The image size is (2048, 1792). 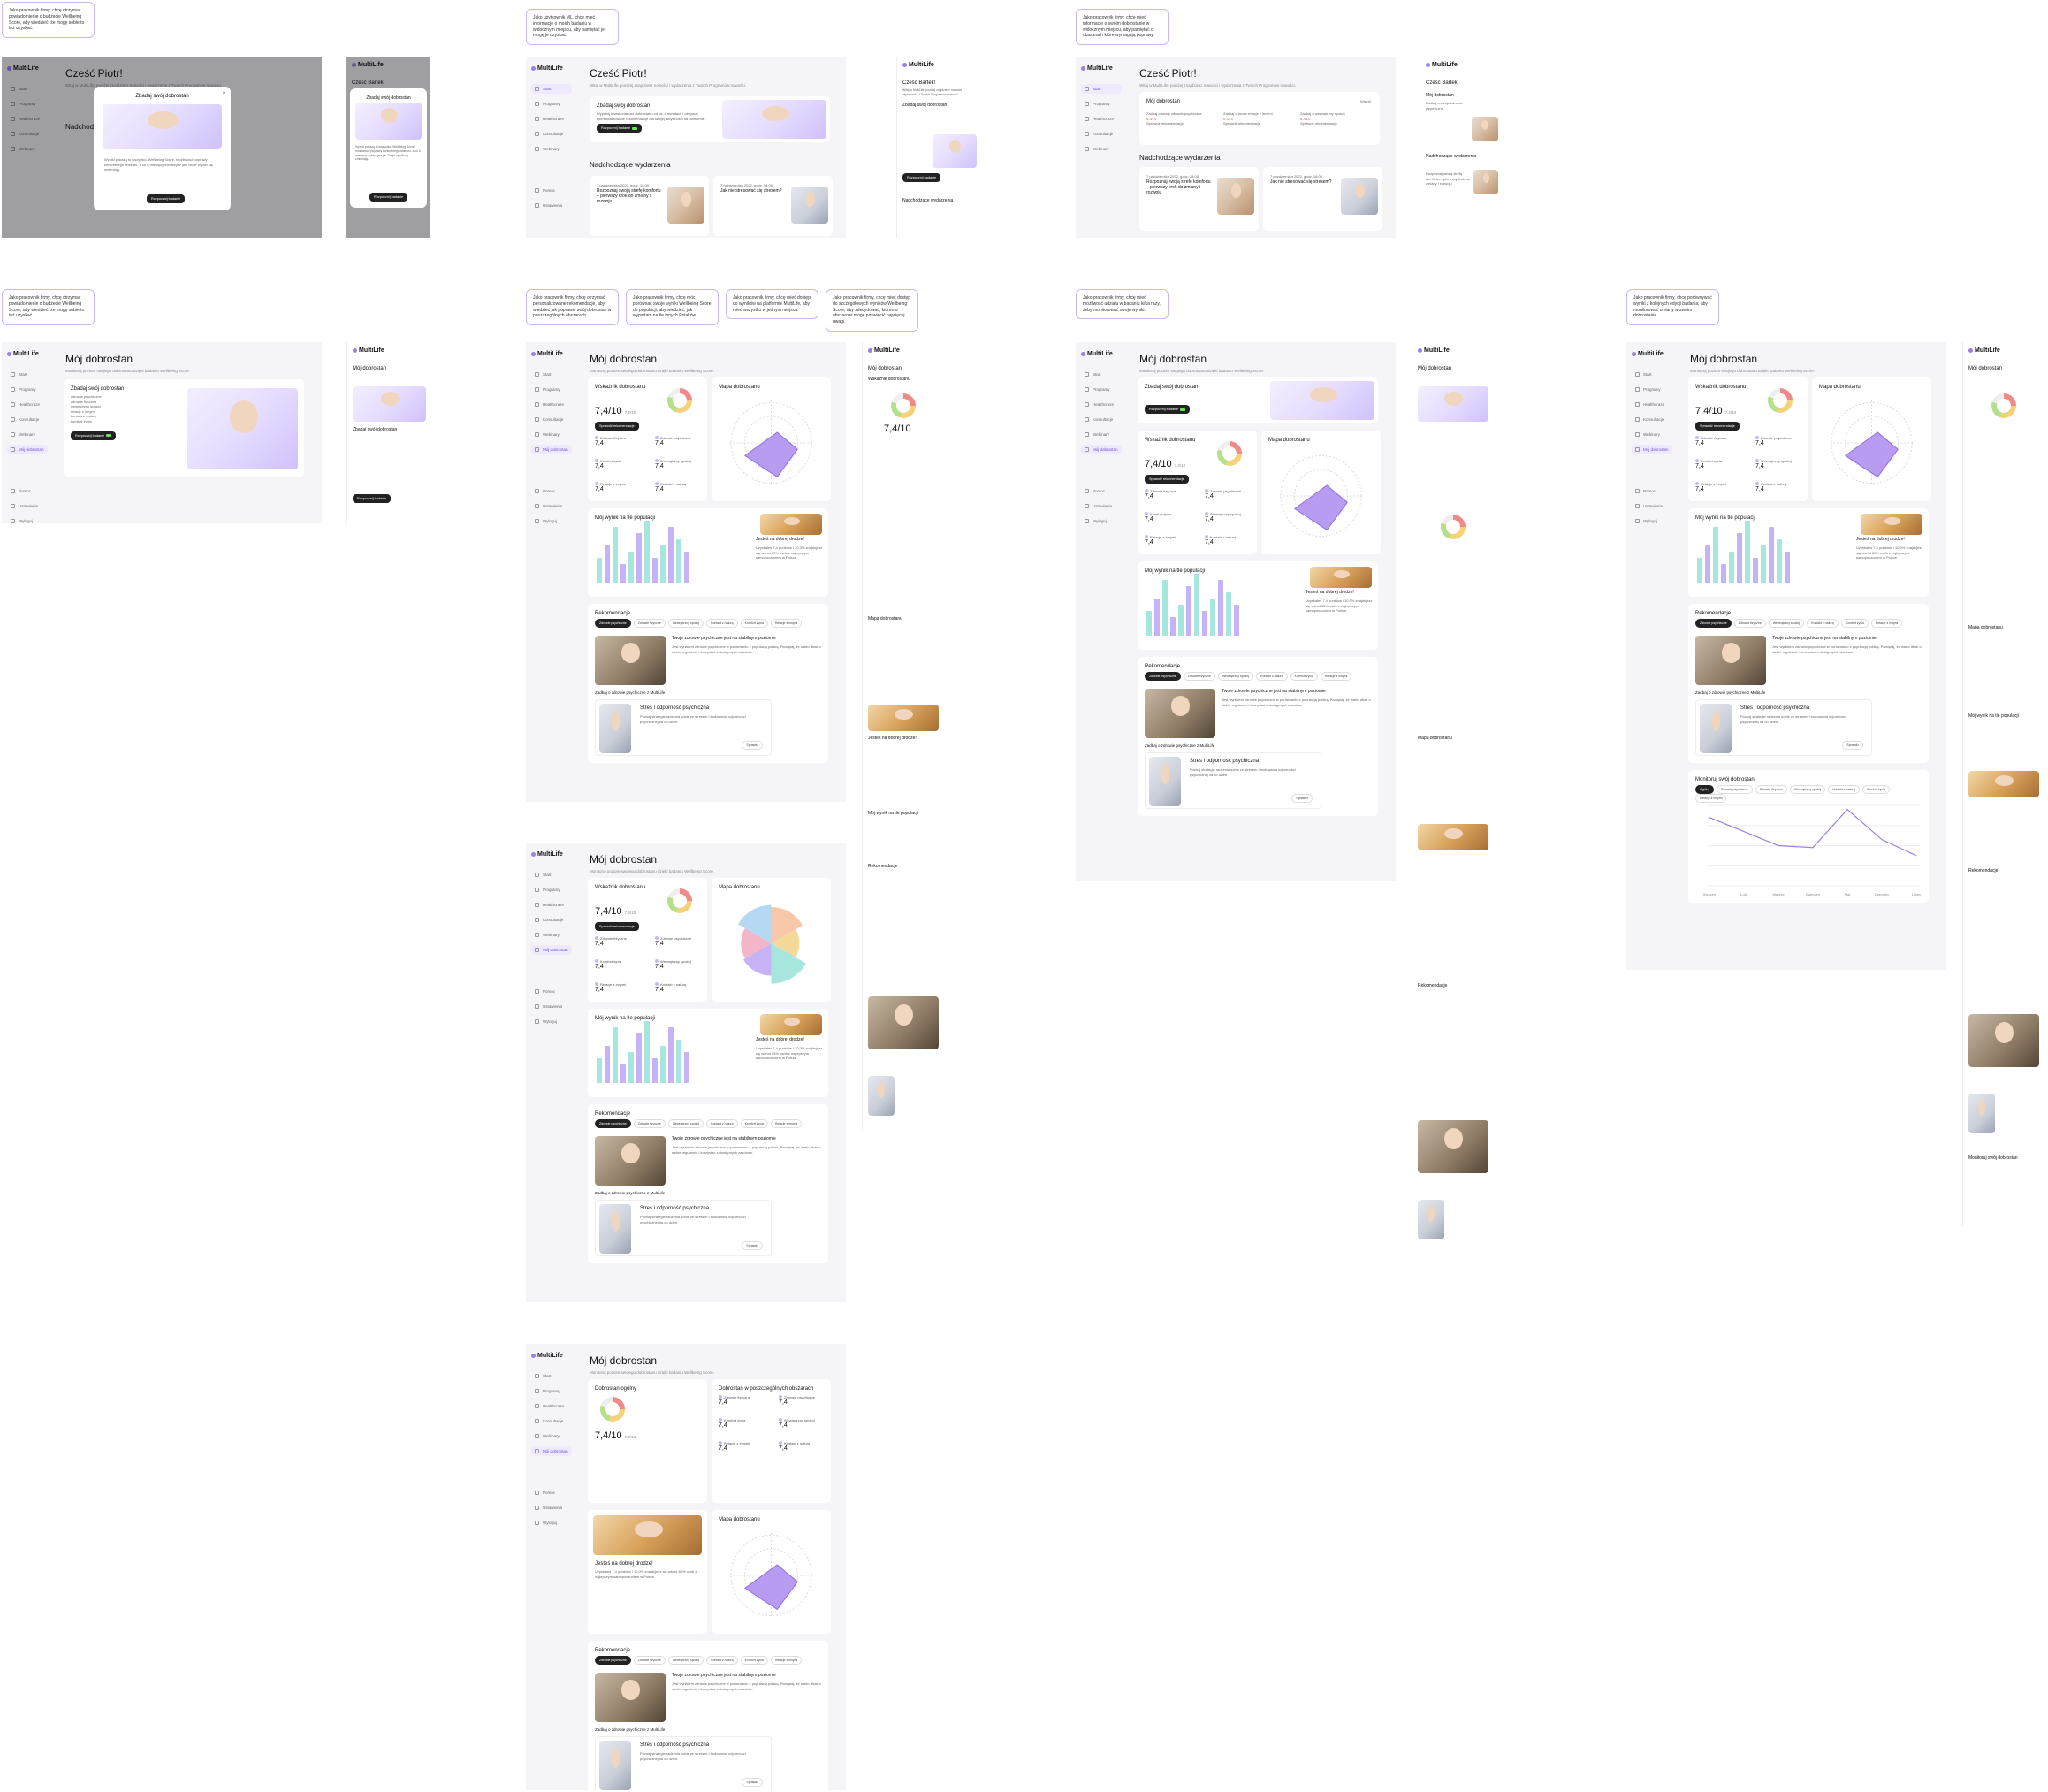 What do you see at coordinates (223, 93) in the screenshot?
I see `close-icon: ×` at bounding box center [223, 93].